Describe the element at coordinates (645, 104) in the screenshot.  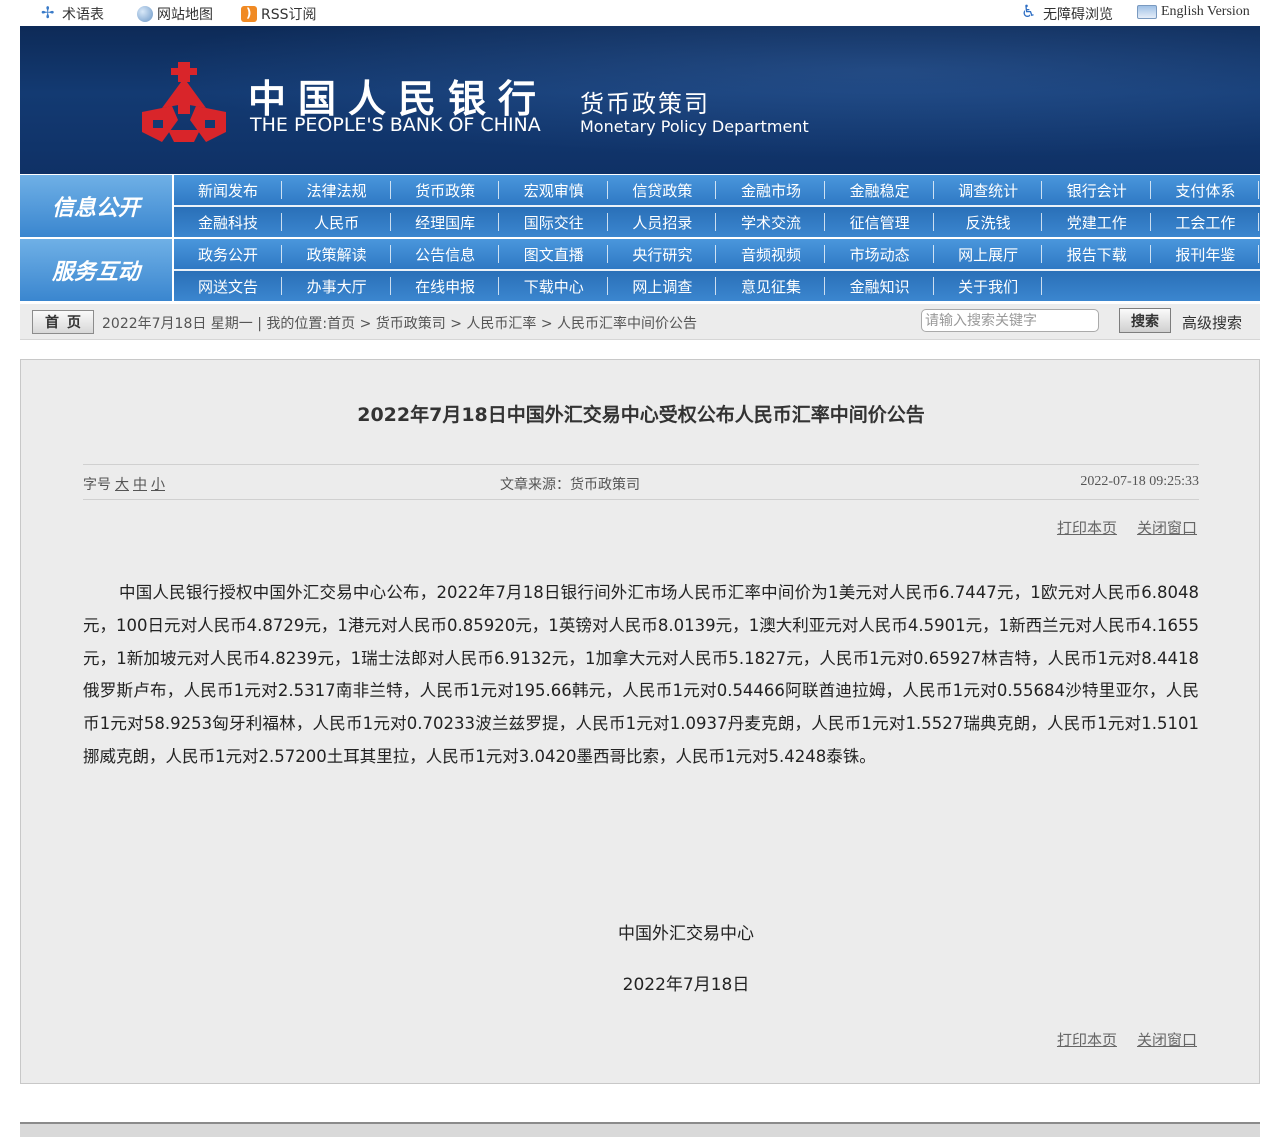
I see `department-chinese-name: 货币政策司` at that location.